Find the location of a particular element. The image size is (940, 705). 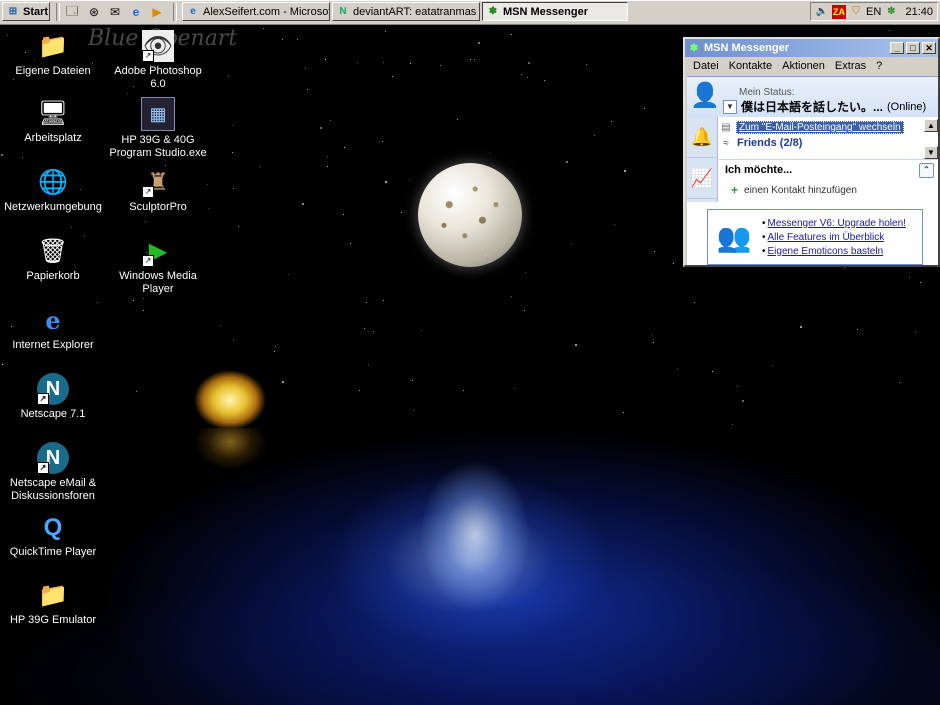

collapse-chevron-icon: ≈ is located at coordinates (726, 143).